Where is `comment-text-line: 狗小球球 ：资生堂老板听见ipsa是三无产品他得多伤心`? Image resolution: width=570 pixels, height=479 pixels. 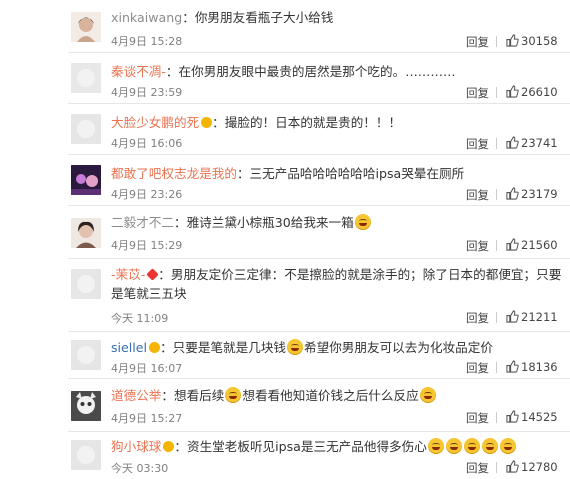
comment-text-line: 狗小球球 ：资生堂老板听见ipsa是三无产品他得多伤心 is located at coordinates (336, 446).